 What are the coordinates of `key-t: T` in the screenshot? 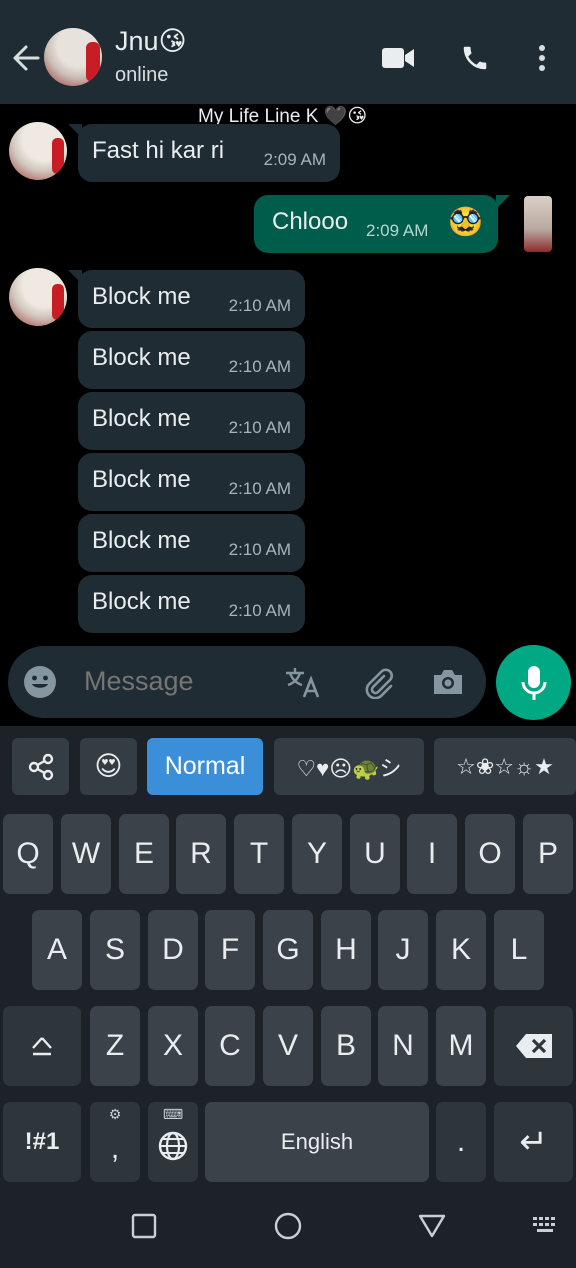 It's located at (259, 854).